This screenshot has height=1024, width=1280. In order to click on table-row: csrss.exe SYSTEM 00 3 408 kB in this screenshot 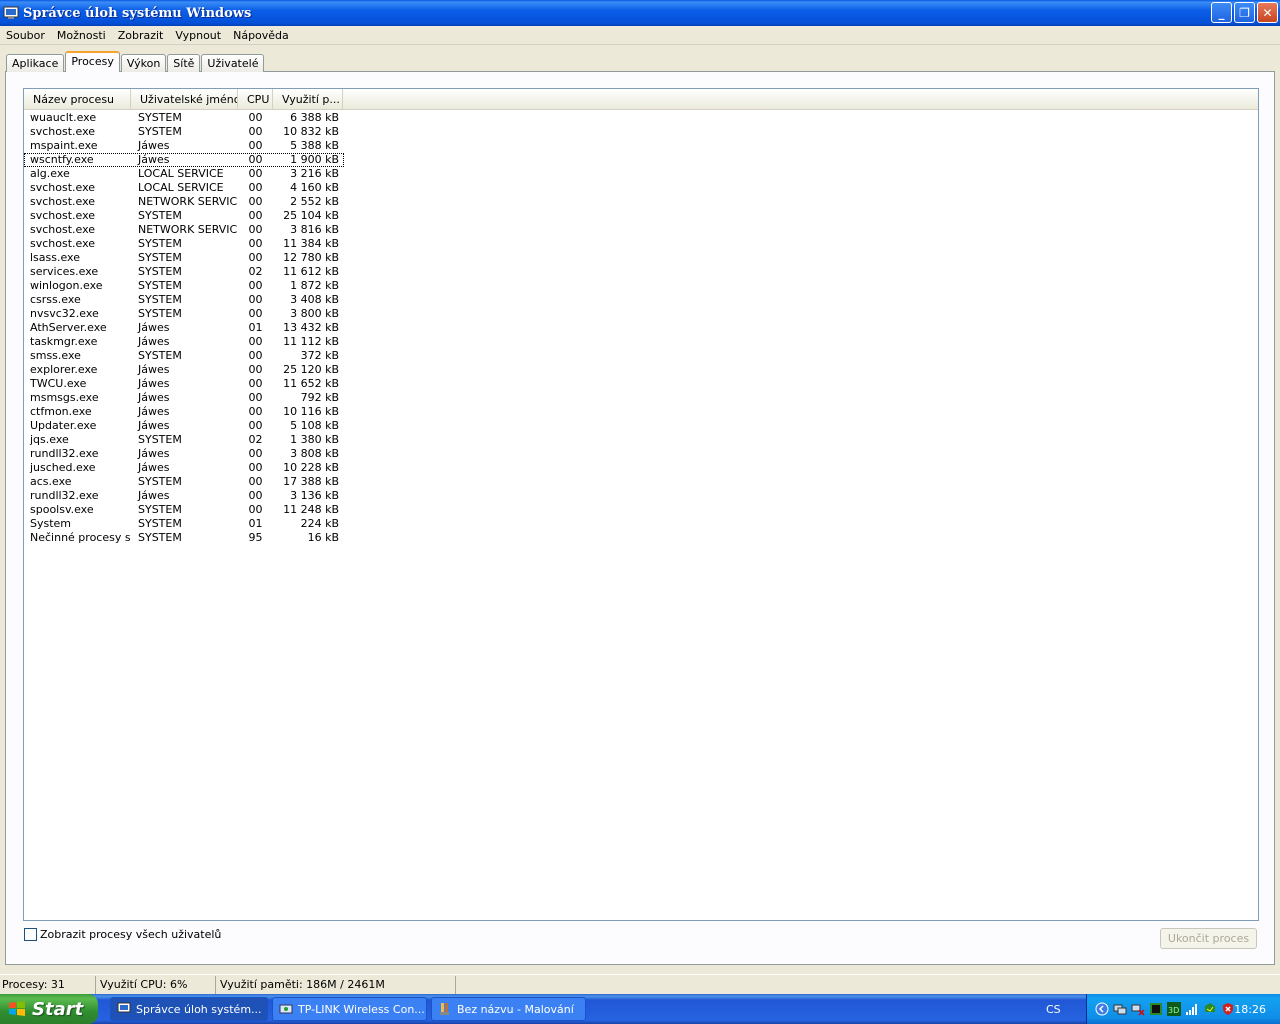, I will do `click(641, 300)`.